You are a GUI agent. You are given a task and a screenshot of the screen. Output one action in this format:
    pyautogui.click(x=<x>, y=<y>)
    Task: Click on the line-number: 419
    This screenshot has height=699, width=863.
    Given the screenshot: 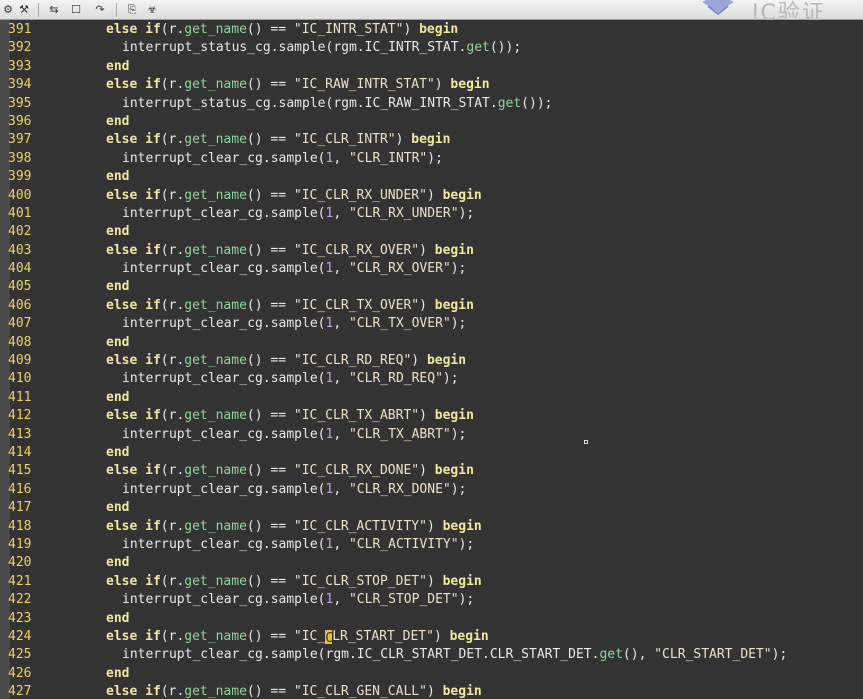 What is the action you would take?
    pyautogui.click(x=20, y=544)
    